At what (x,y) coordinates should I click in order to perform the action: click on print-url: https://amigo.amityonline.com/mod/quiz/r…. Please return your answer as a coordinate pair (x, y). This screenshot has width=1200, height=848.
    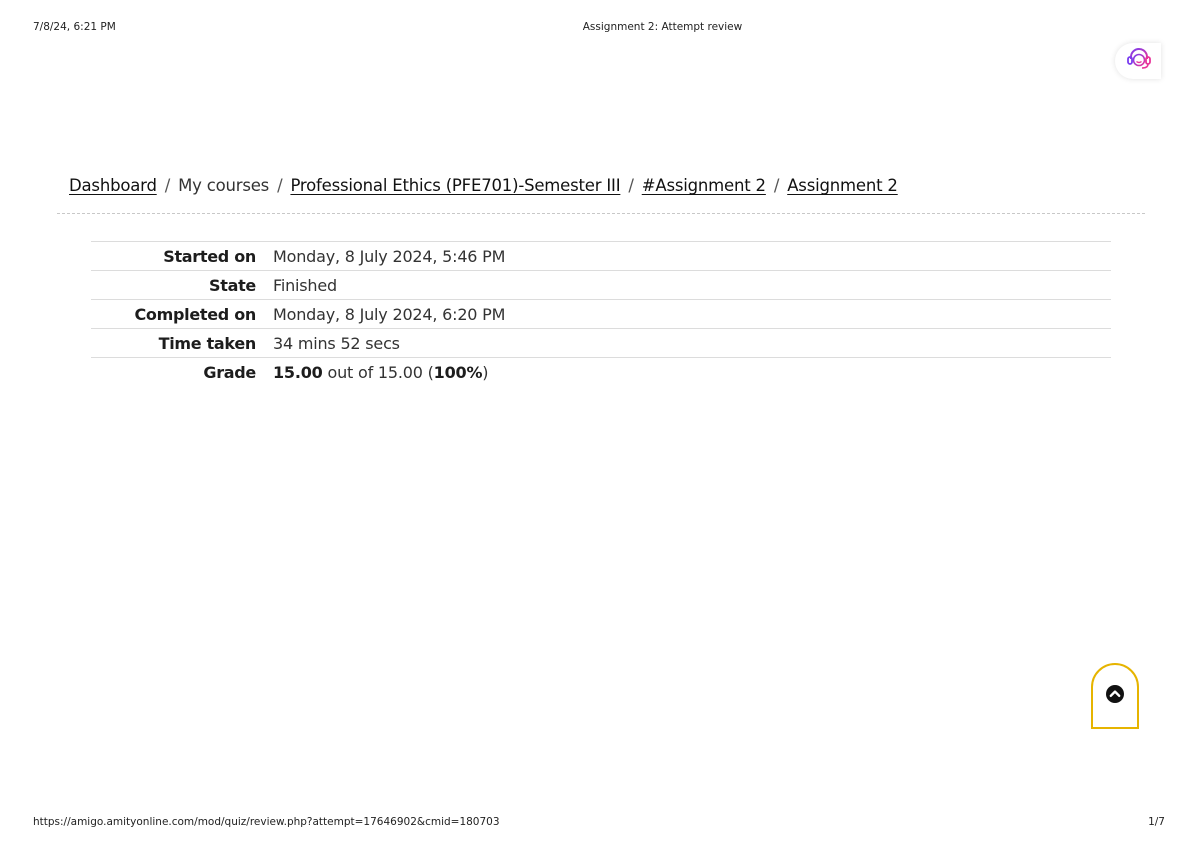
    Looking at the image, I should click on (266, 822).